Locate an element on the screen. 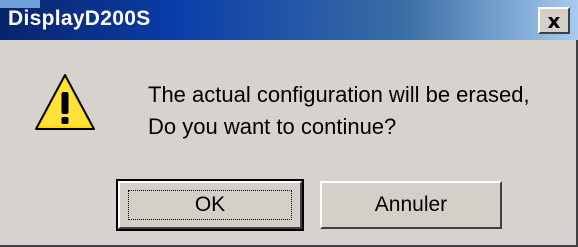 The image size is (578, 247). cancel-button: Annuler is located at coordinates (411, 205).